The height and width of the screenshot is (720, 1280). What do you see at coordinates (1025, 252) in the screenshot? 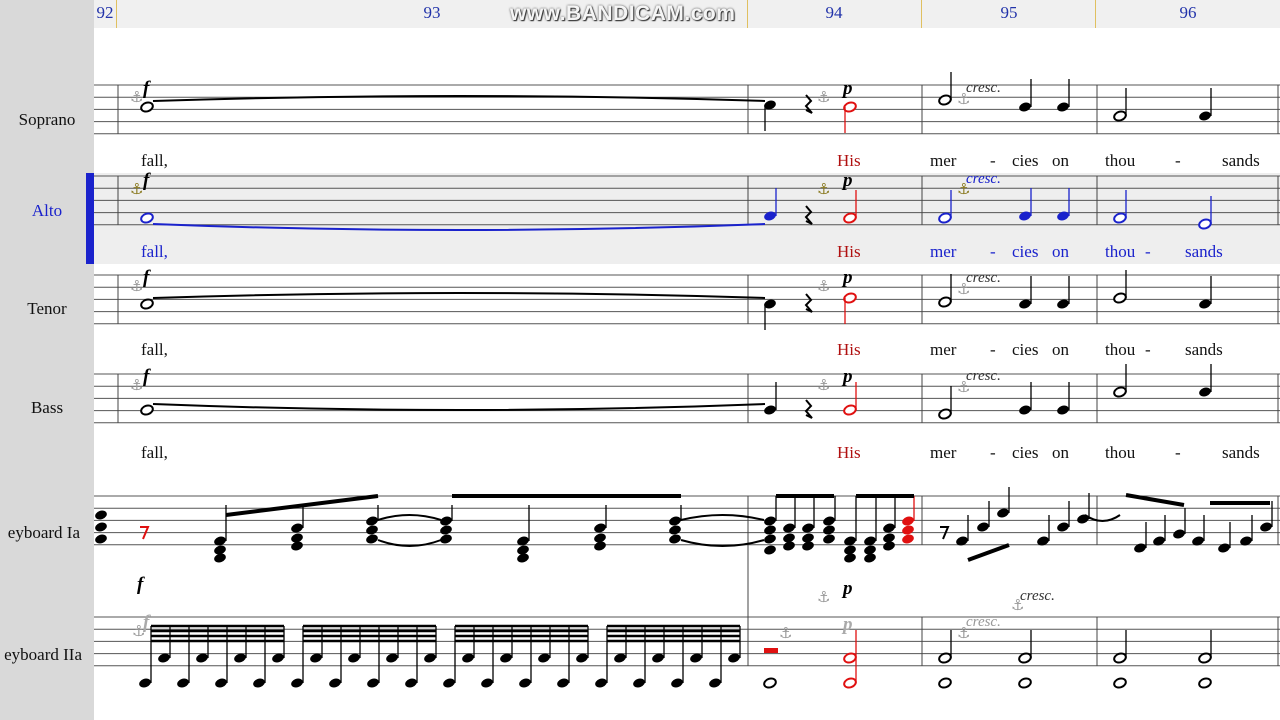
I see `lyric-alto-cies: cies` at bounding box center [1025, 252].